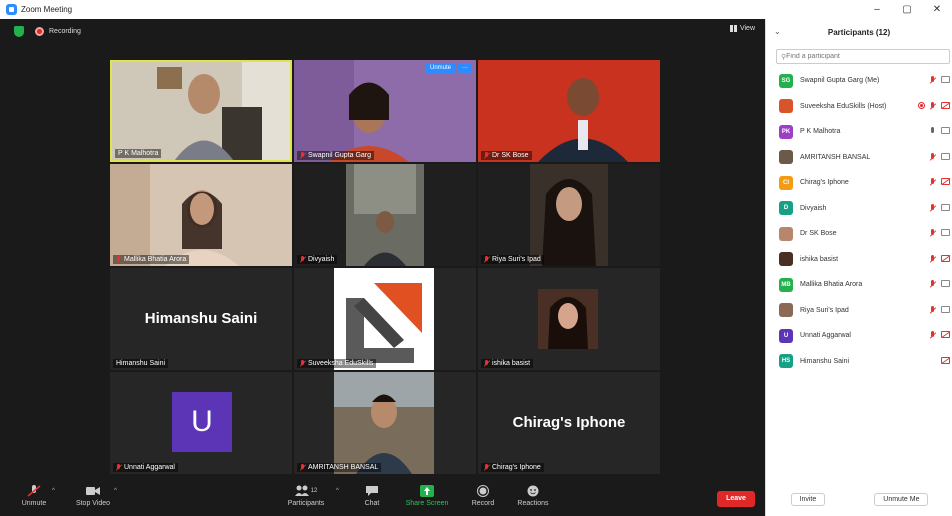 The width and height of the screenshot is (952, 516). What do you see at coordinates (427, 491) in the screenshot?
I see `share-screen-icon` at bounding box center [427, 491].